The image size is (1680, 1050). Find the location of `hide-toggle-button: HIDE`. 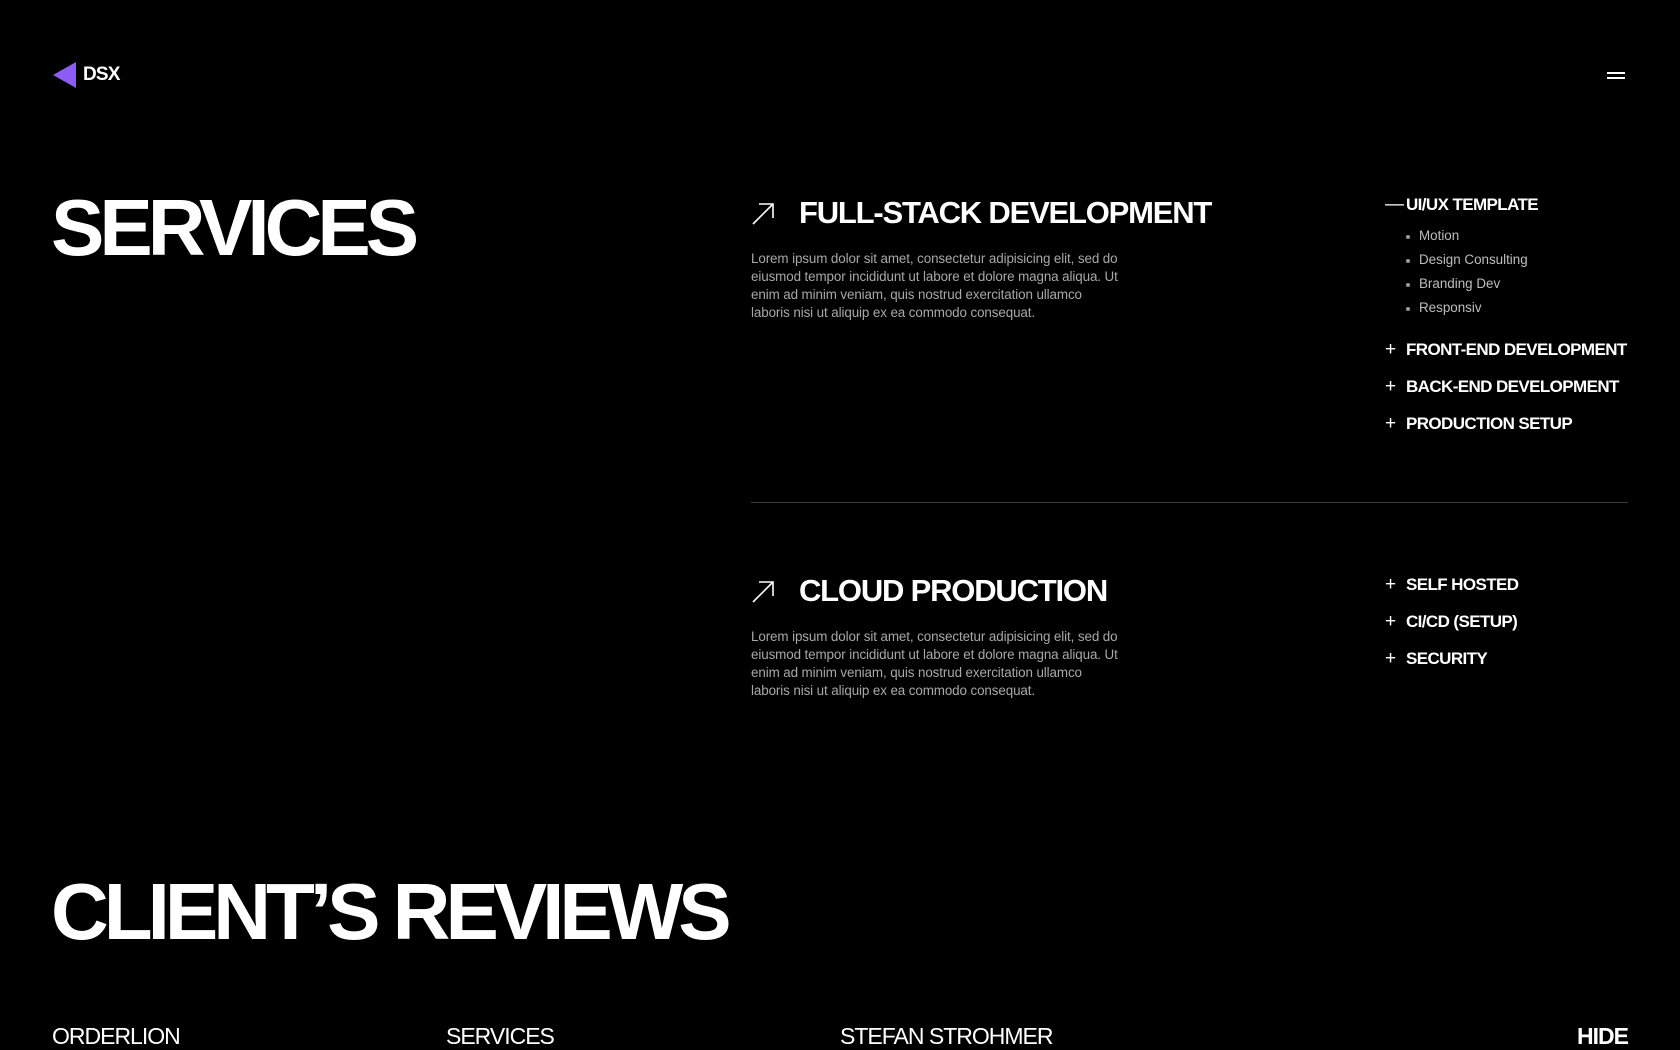

hide-toggle-button: HIDE is located at coordinates (1603, 1036).